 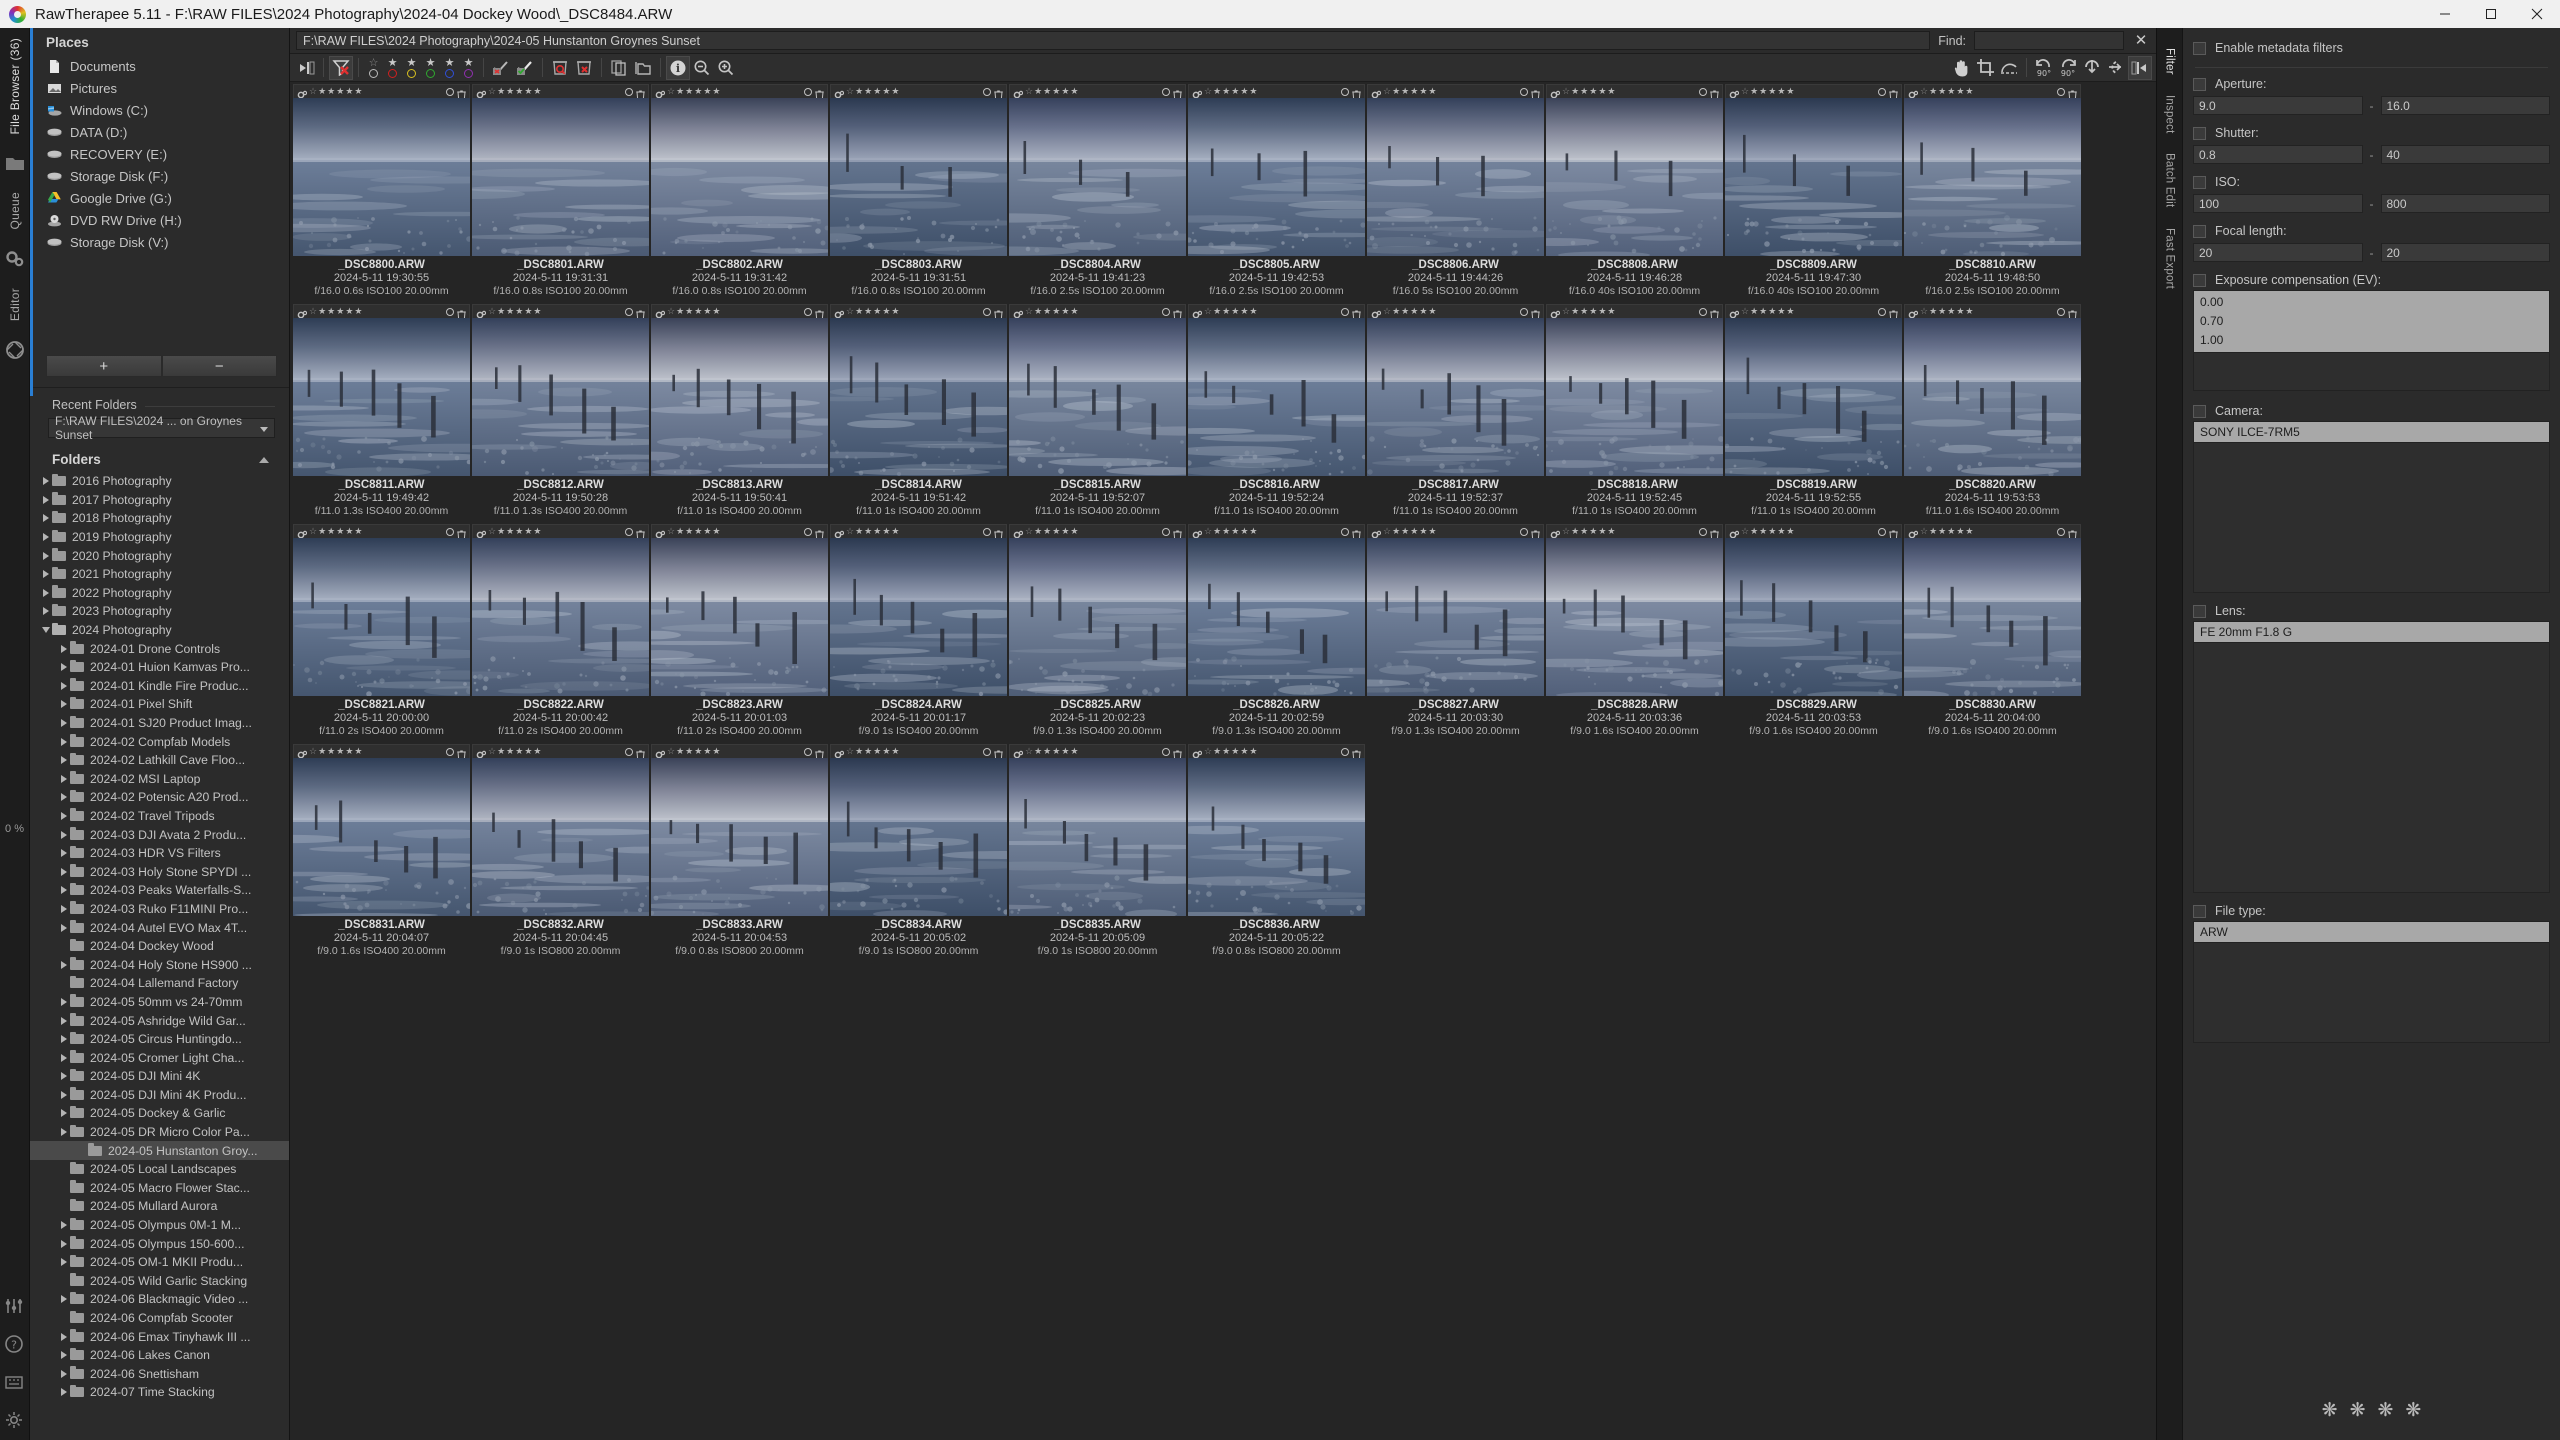 I want to click on rank-unrated-filter: ☆, so click(x=373, y=67).